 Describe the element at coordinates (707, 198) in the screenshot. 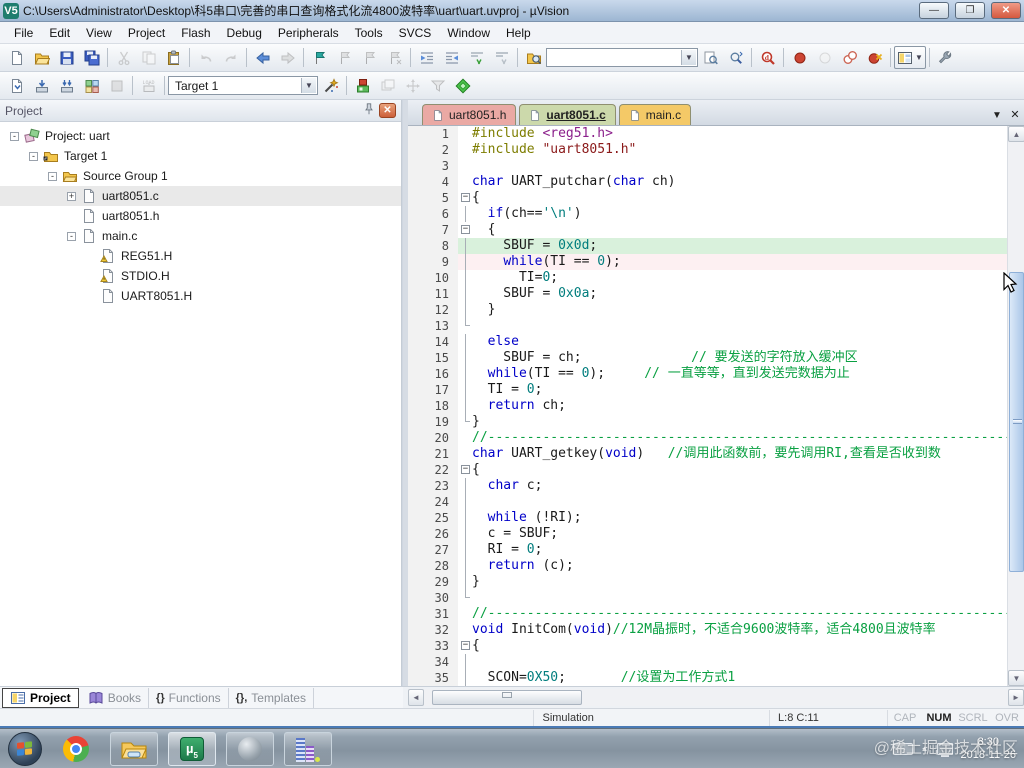

I see `code-line-5: 5−{` at that location.